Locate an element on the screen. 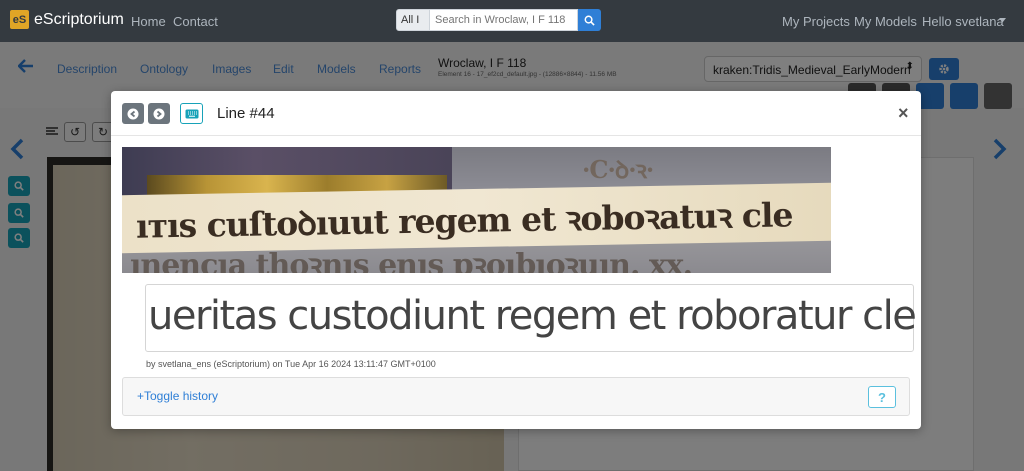  search-button is located at coordinates (589, 20).